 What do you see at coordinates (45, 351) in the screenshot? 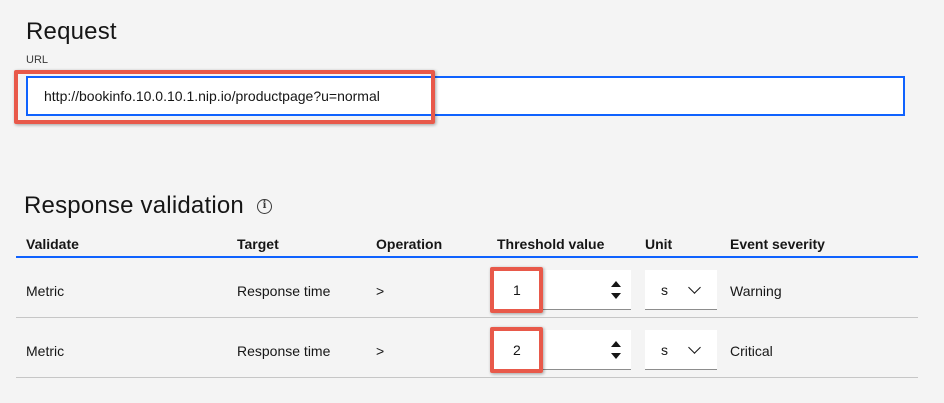
I see `row-2-validate: Metric` at bounding box center [45, 351].